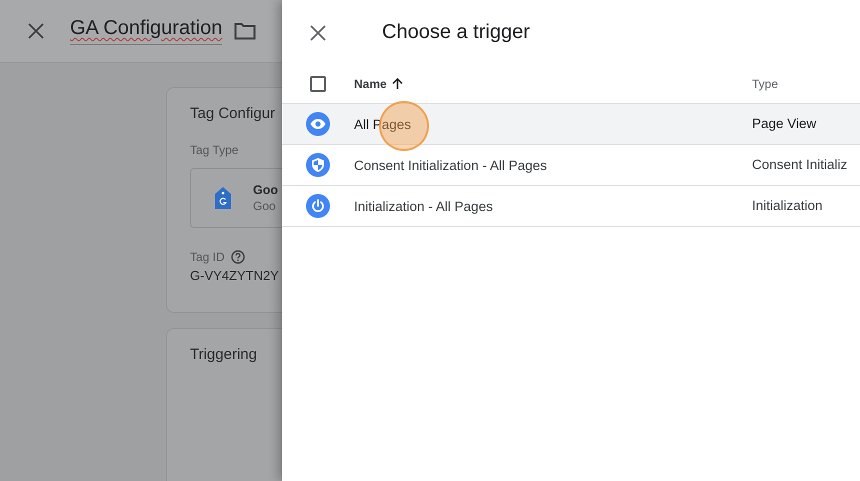 Image resolution: width=860 pixels, height=481 pixels. I want to click on trigger-type: Consent Initializ, so click(800, 164).